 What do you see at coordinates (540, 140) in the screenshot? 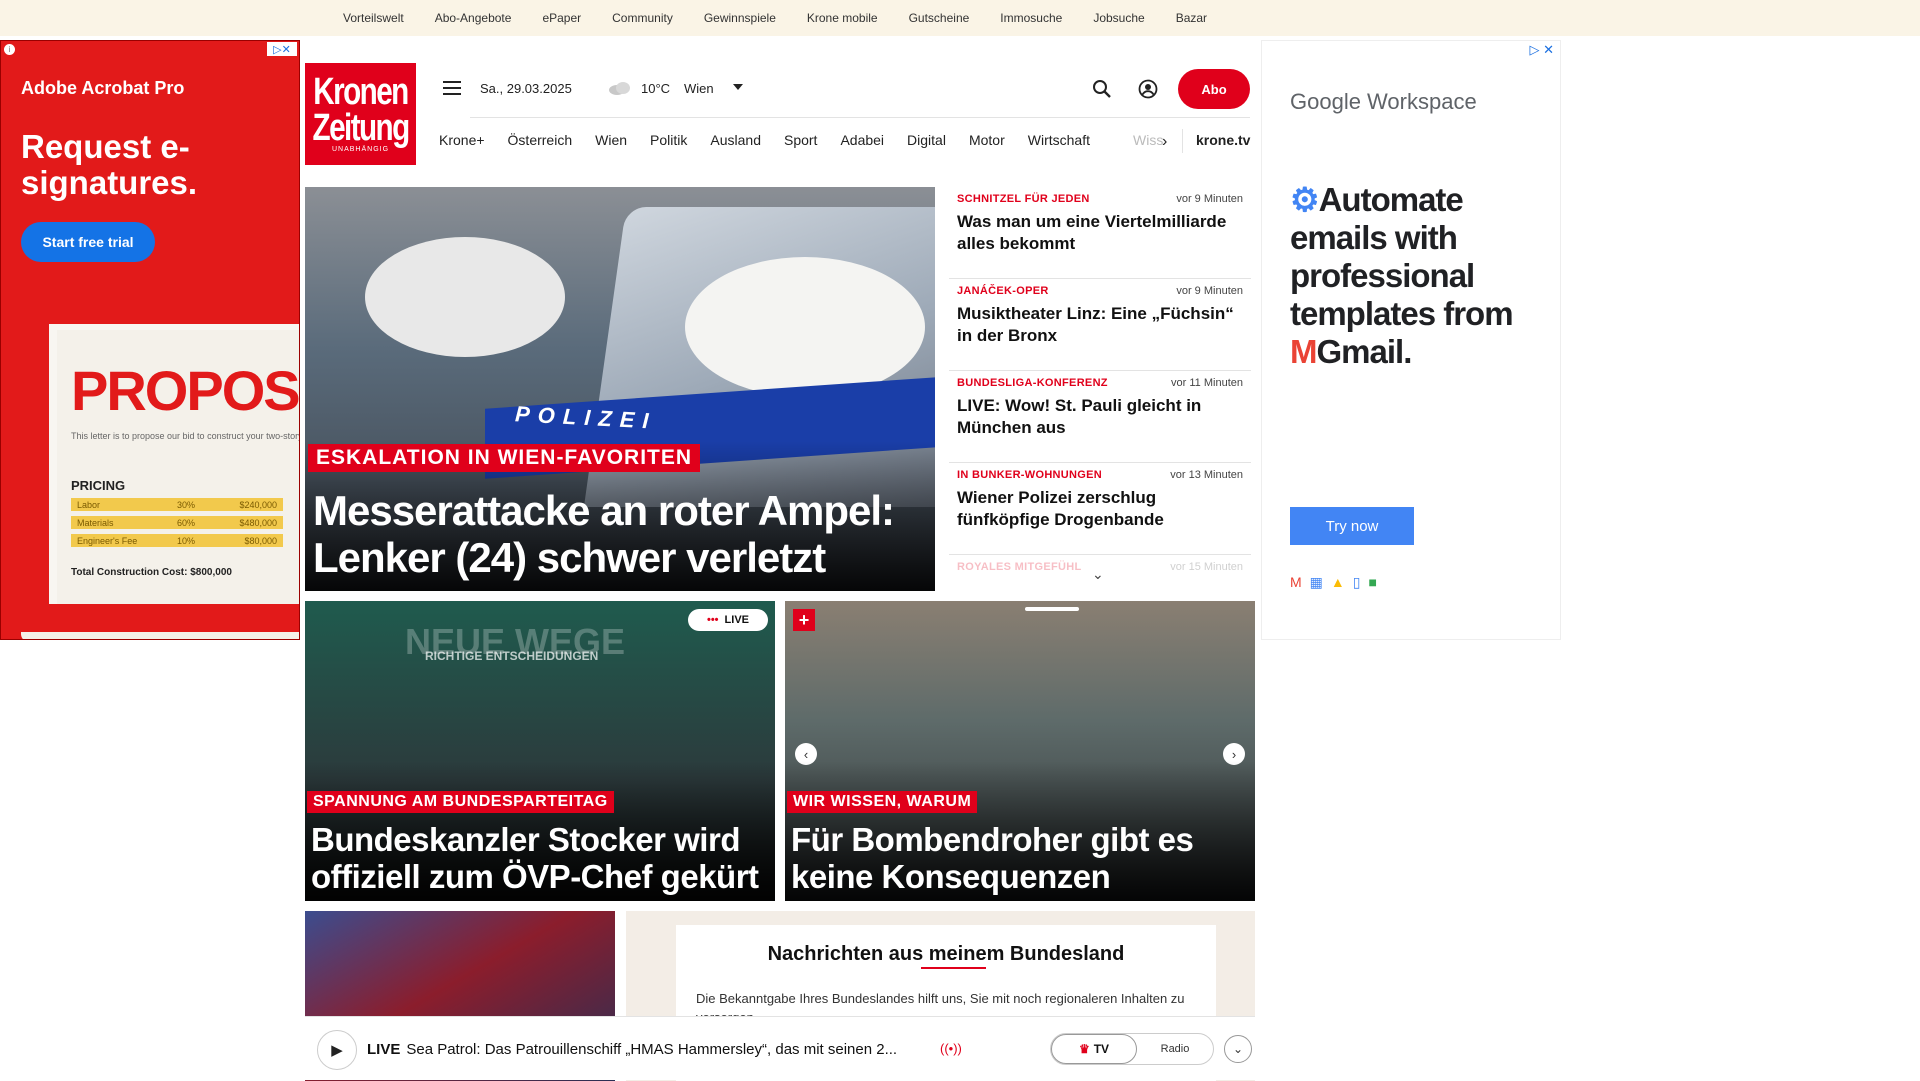
I see `nav-item: Österreich` at bounding box center [540, 140].